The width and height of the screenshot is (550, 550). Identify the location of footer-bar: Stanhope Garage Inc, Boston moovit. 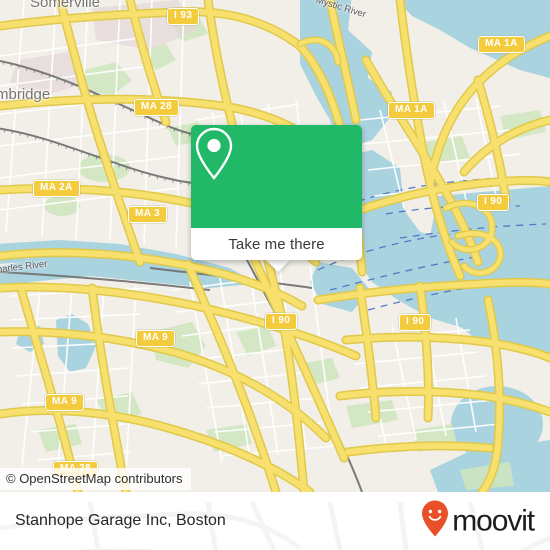
(275, 521).